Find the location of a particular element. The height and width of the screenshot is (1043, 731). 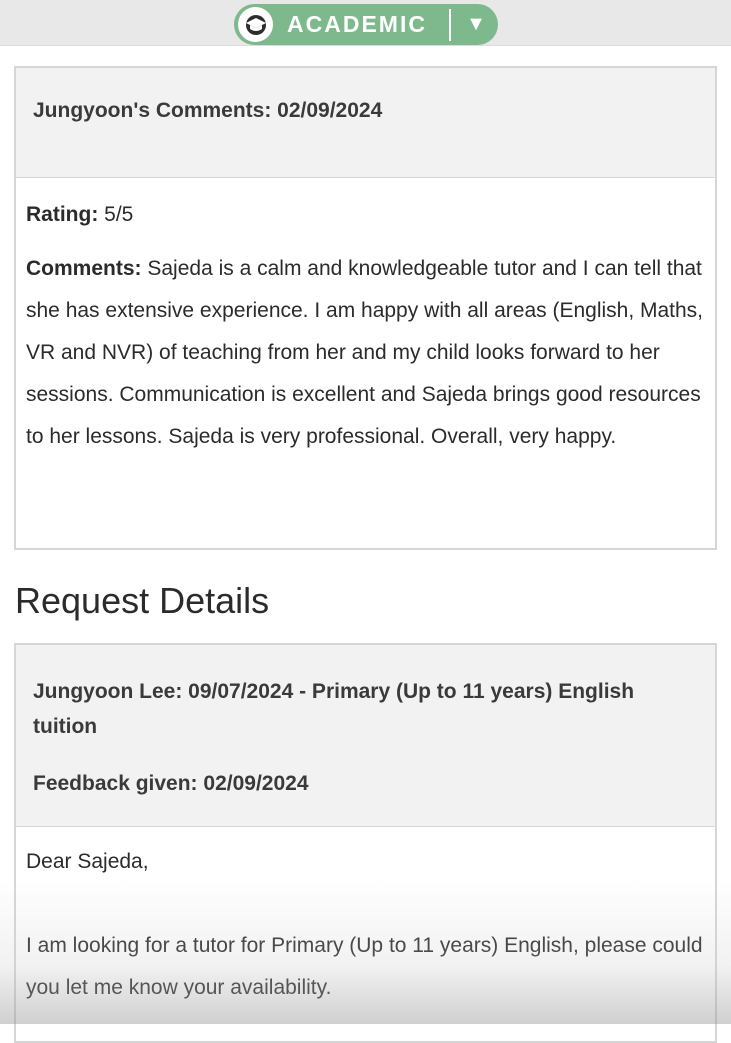

request-details-title: Request Details is located at coordinates (142, 600).